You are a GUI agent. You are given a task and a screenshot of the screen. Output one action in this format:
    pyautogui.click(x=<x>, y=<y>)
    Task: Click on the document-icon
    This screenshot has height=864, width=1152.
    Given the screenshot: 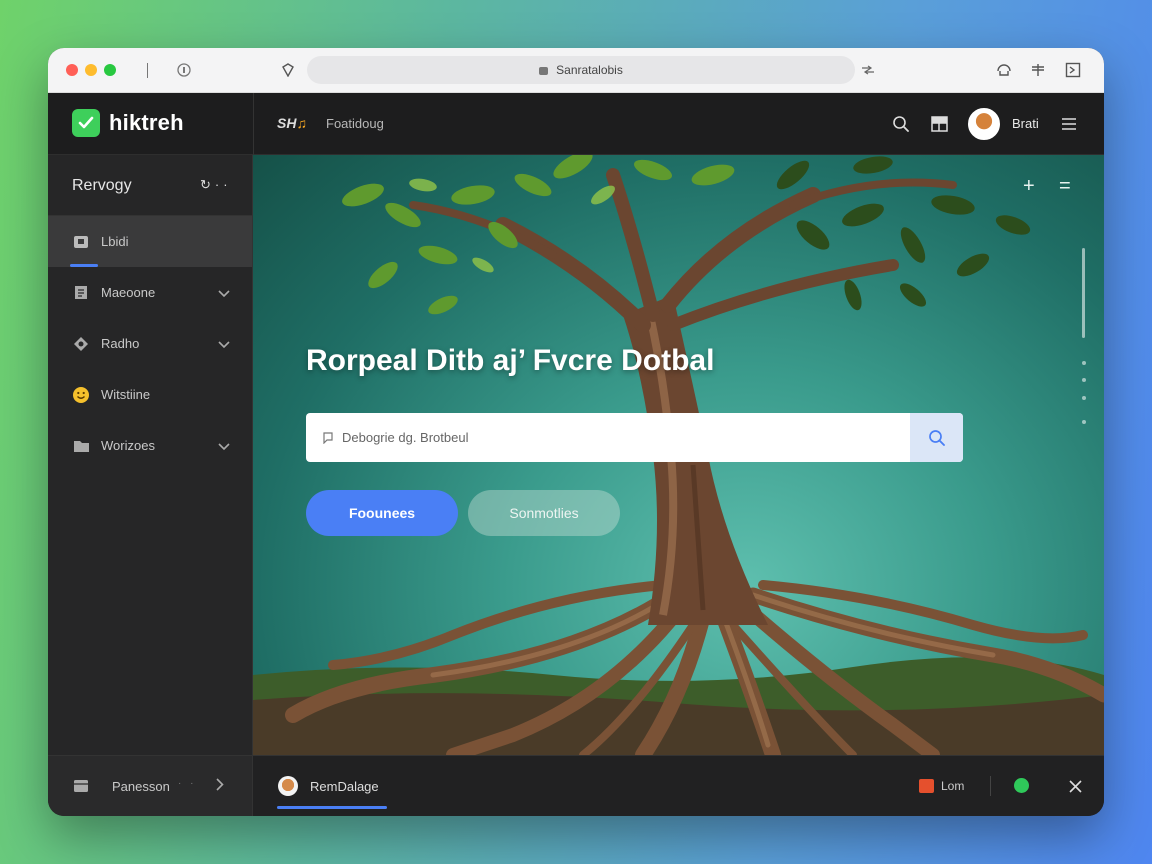 What is the action you would take?
    pyautogui.click(x=81, y=293)
    